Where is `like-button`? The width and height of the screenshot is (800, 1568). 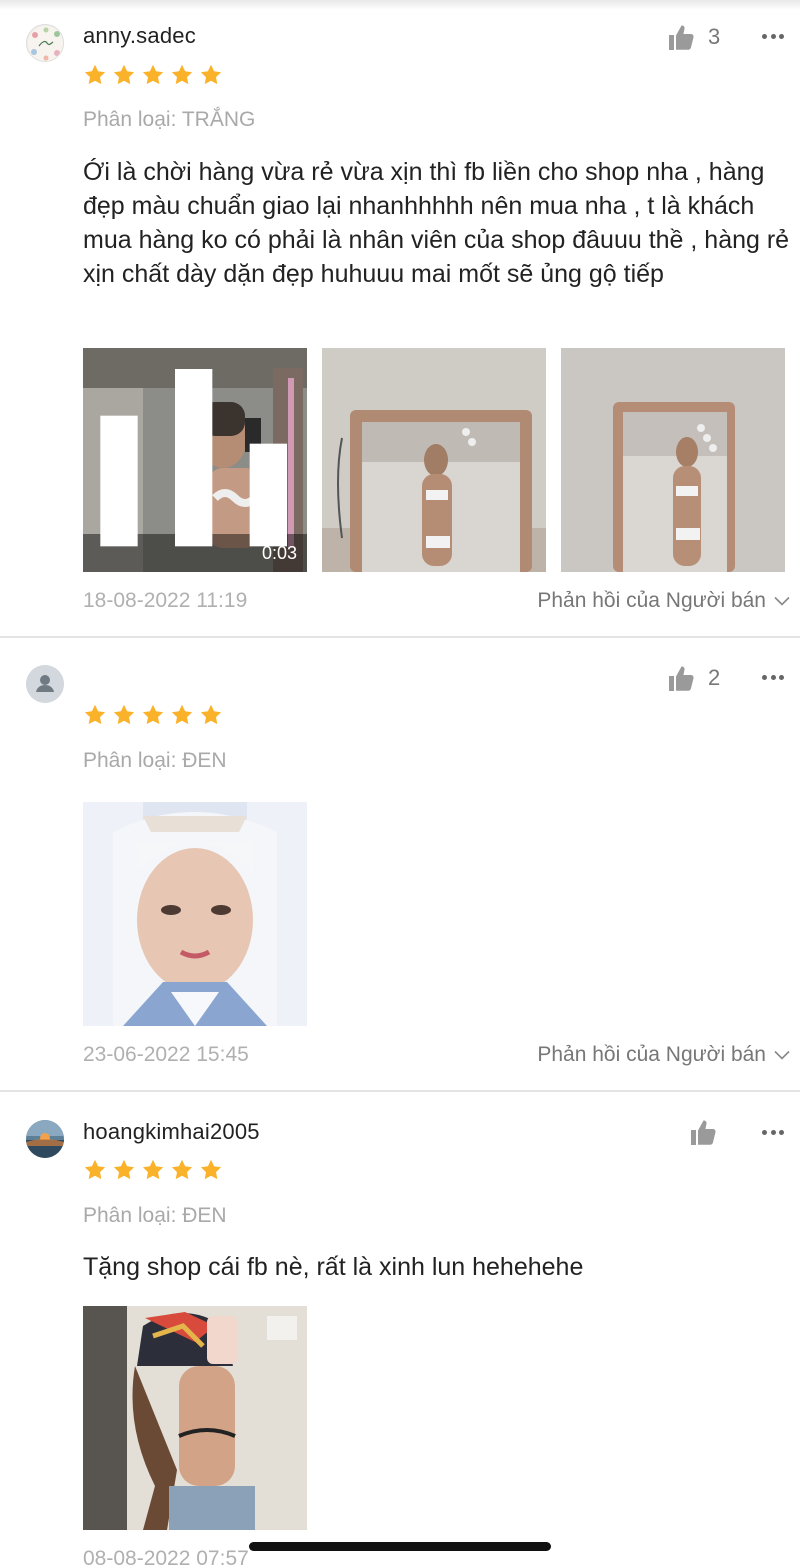
like-button is located at coordinates (709, 1132).